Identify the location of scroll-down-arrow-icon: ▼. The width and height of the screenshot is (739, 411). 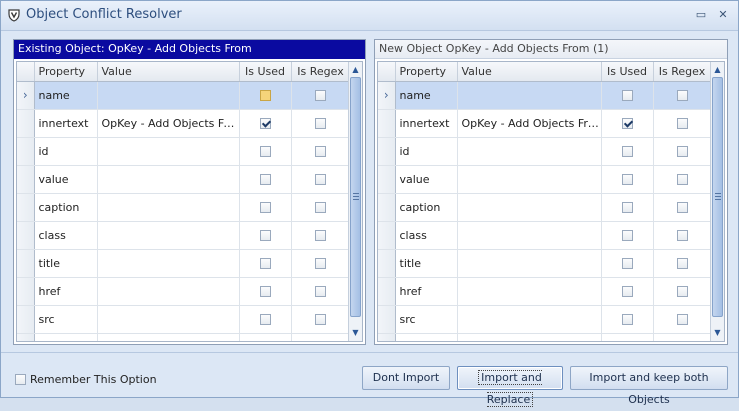
(355, 333).